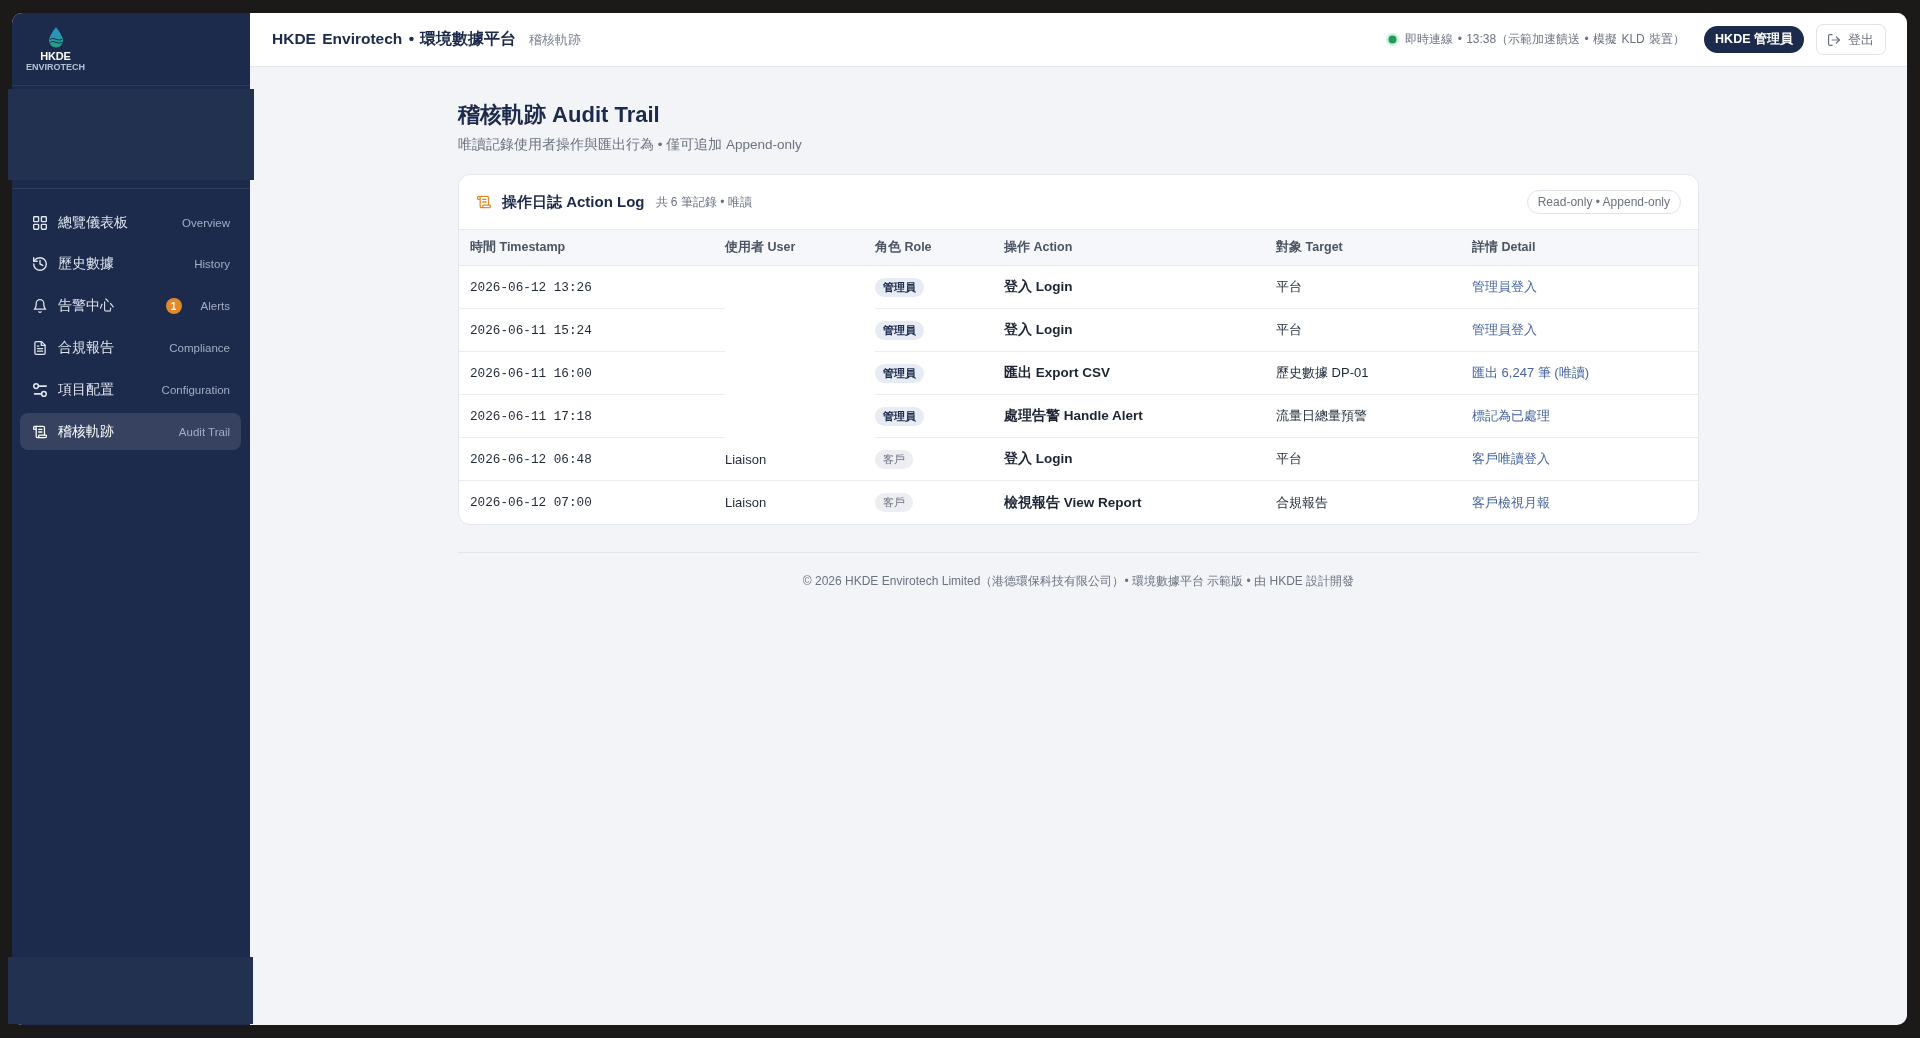 This screenshot has height=1038, width=1920. What do you see at coordinates (518, 247) in the screenshot?
I see `column-header: 時間 Timestamp` at bounding box center [518, 247].